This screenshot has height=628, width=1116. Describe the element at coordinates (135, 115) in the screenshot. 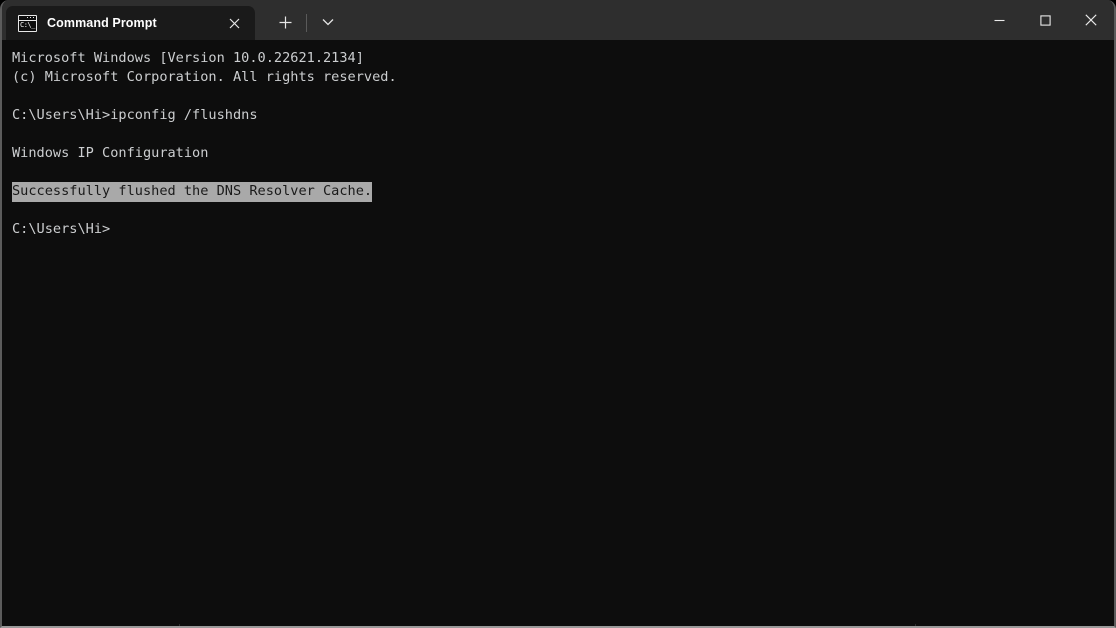

I see `console-line: C:\Users\Hi>ipconfig /flushdns` at that location.